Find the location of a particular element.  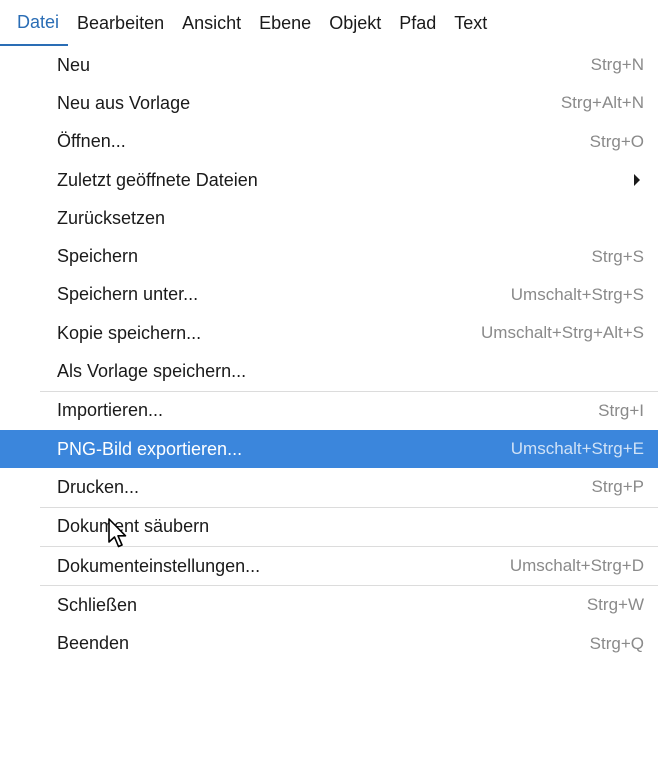

menu-item-shortcut: Strg+W is located at coordinates (615, 605).